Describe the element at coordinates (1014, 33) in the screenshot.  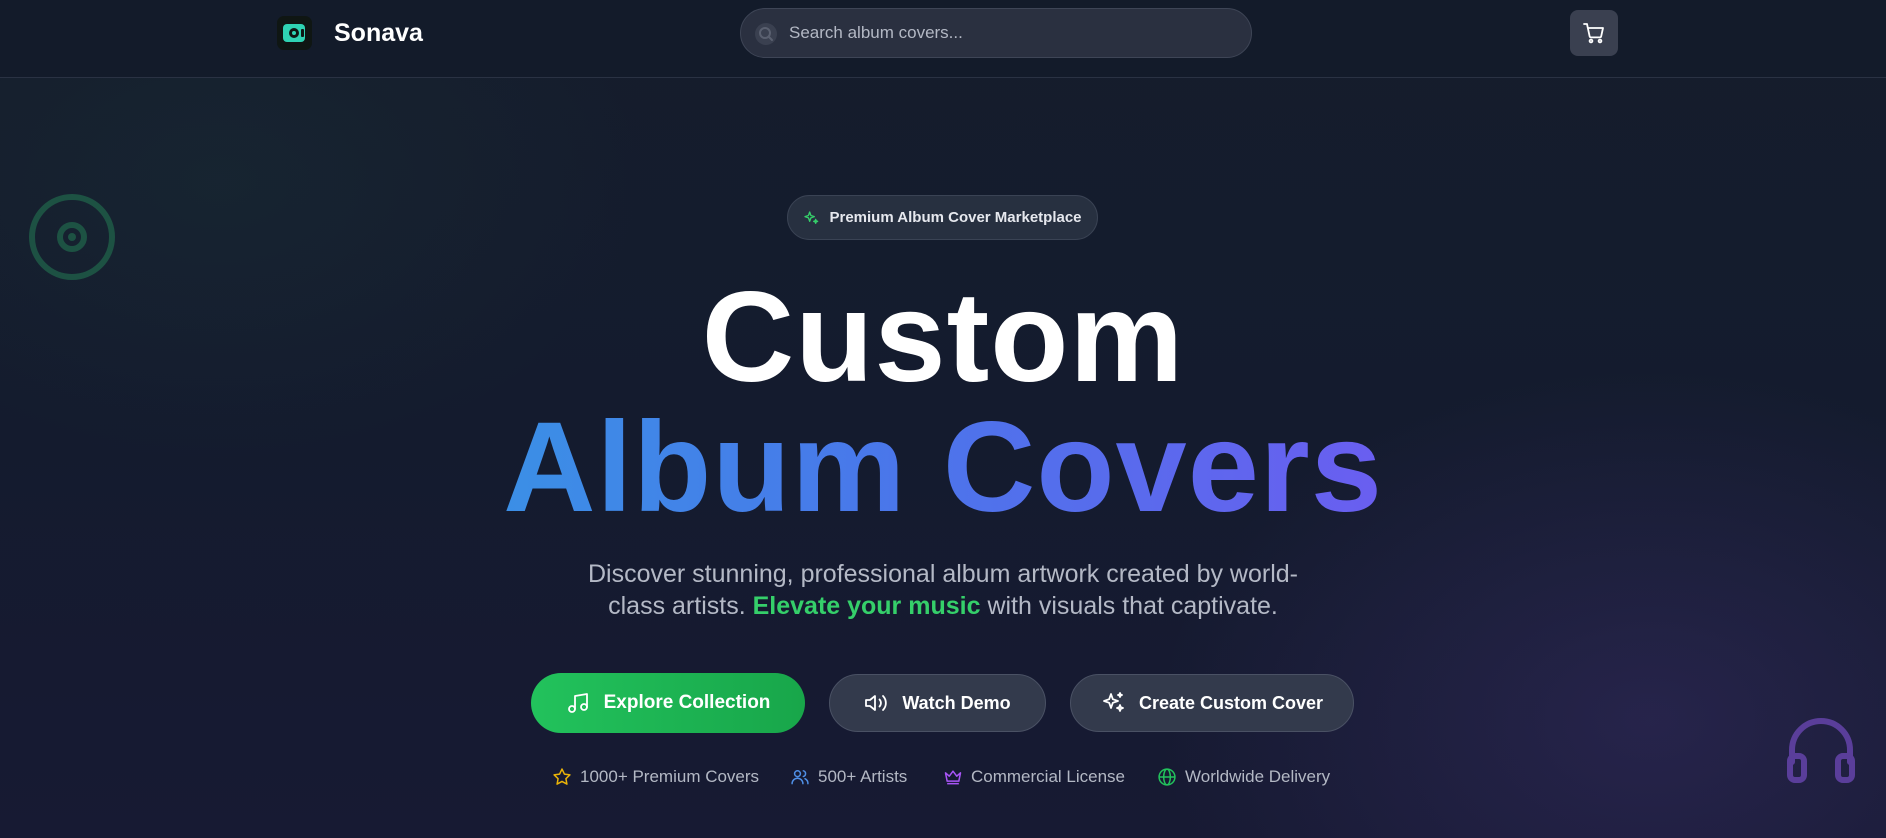
I see `search-input` at that location.